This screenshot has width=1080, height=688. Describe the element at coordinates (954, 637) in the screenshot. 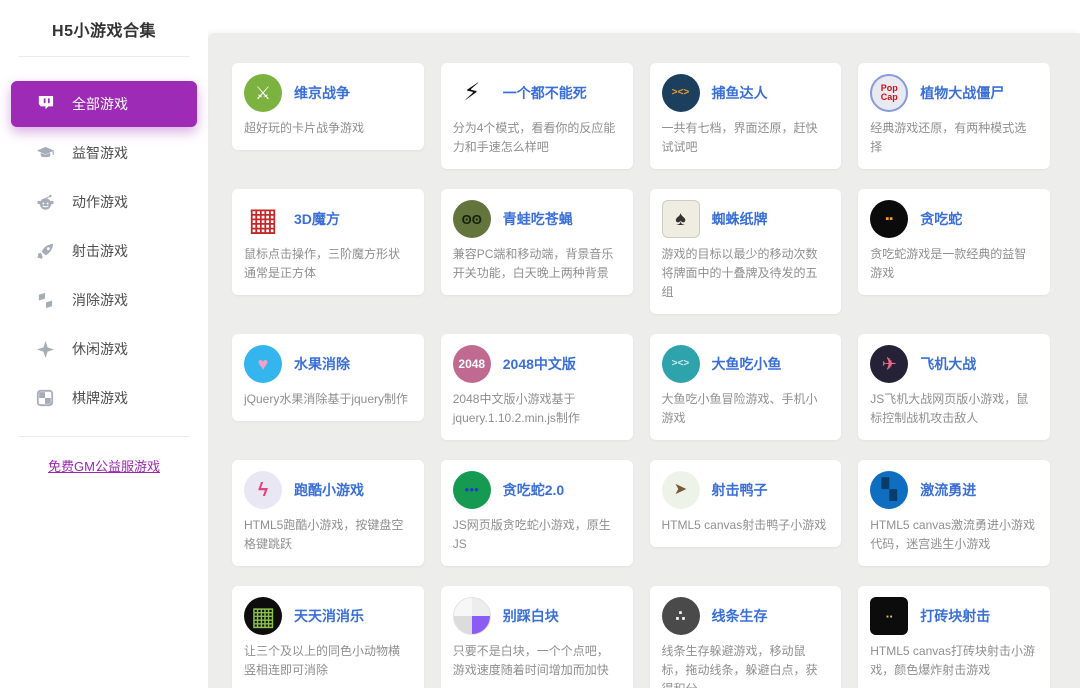

I see `game-card: ∙∙ 打砖块射击 HTML5 canvas打砖块射击小游戏，颜色爆炸射击游戏` at that location.